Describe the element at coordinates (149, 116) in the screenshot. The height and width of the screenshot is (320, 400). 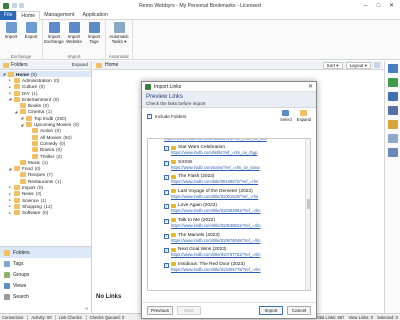
I see `include-folders-checkbox: ✓` at that location.